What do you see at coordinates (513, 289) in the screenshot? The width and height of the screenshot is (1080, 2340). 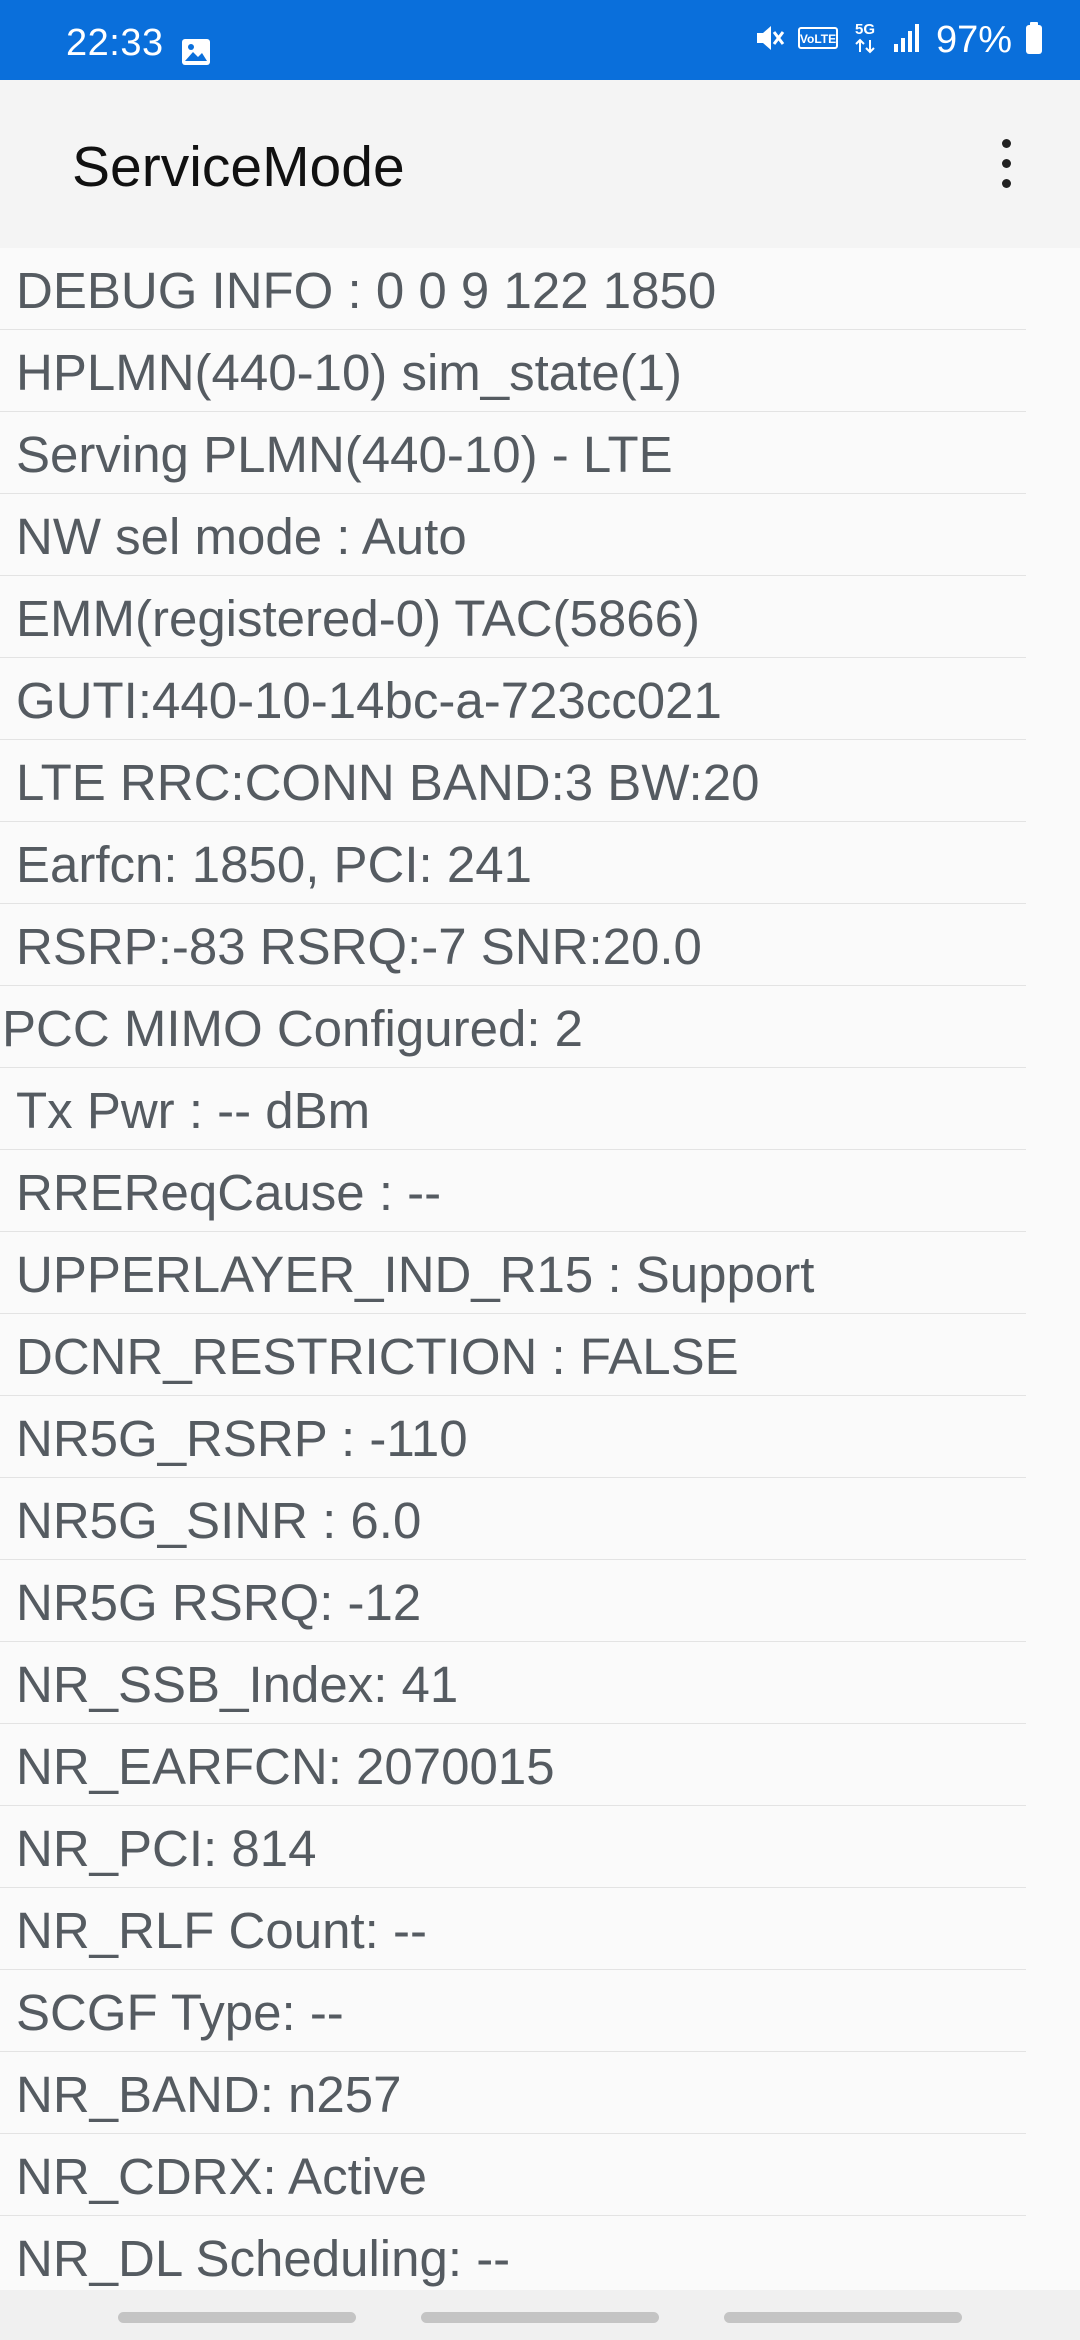 I see `list-item: DEBUG INFO : 0 0 9 122 1850` at bounding box center [513, 289].